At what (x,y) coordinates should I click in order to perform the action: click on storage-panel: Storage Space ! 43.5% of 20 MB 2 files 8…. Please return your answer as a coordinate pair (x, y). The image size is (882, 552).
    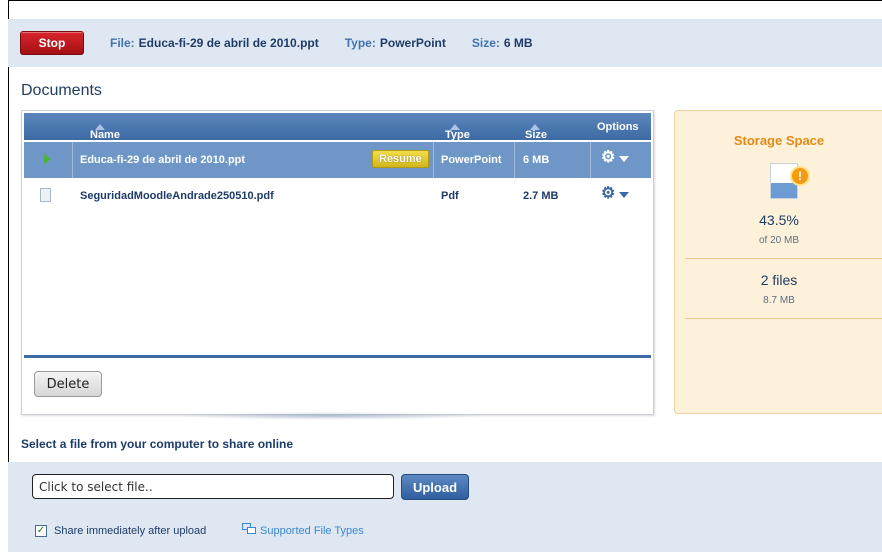
    Looking at the image, I should click on (778, 262).